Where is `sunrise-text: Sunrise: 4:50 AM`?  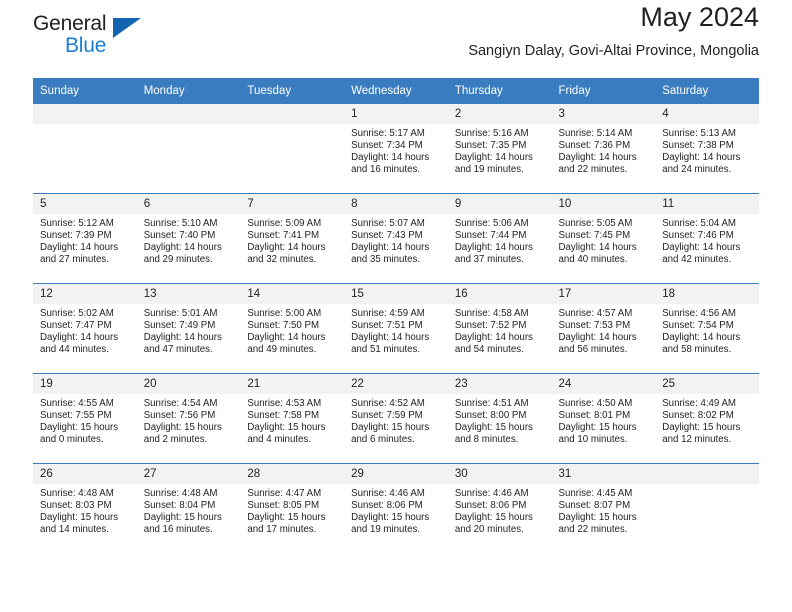 sunrise-text: Sunrise: 4:50 AM is located at coordinates (595, 403).